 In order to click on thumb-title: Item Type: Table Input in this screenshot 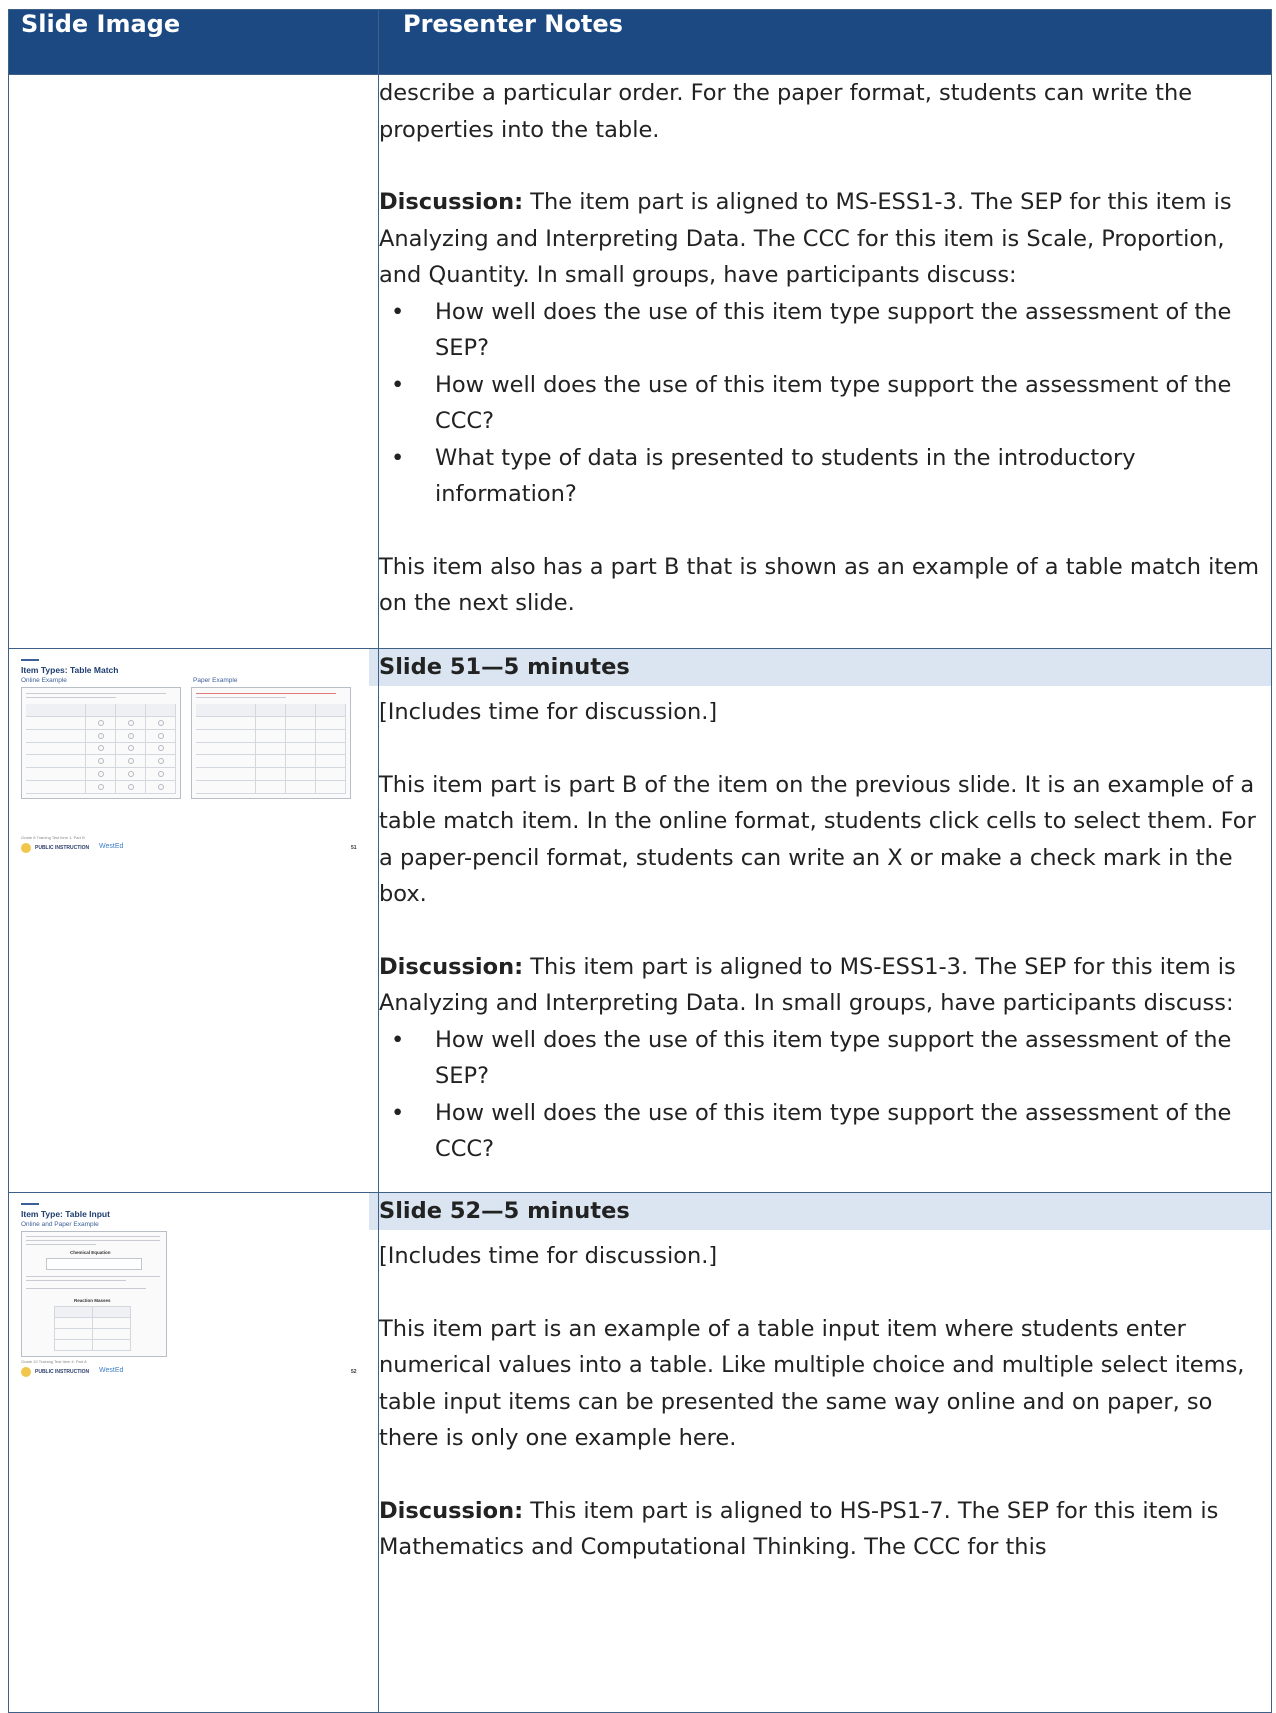, I will do `click(65, 1214)`.